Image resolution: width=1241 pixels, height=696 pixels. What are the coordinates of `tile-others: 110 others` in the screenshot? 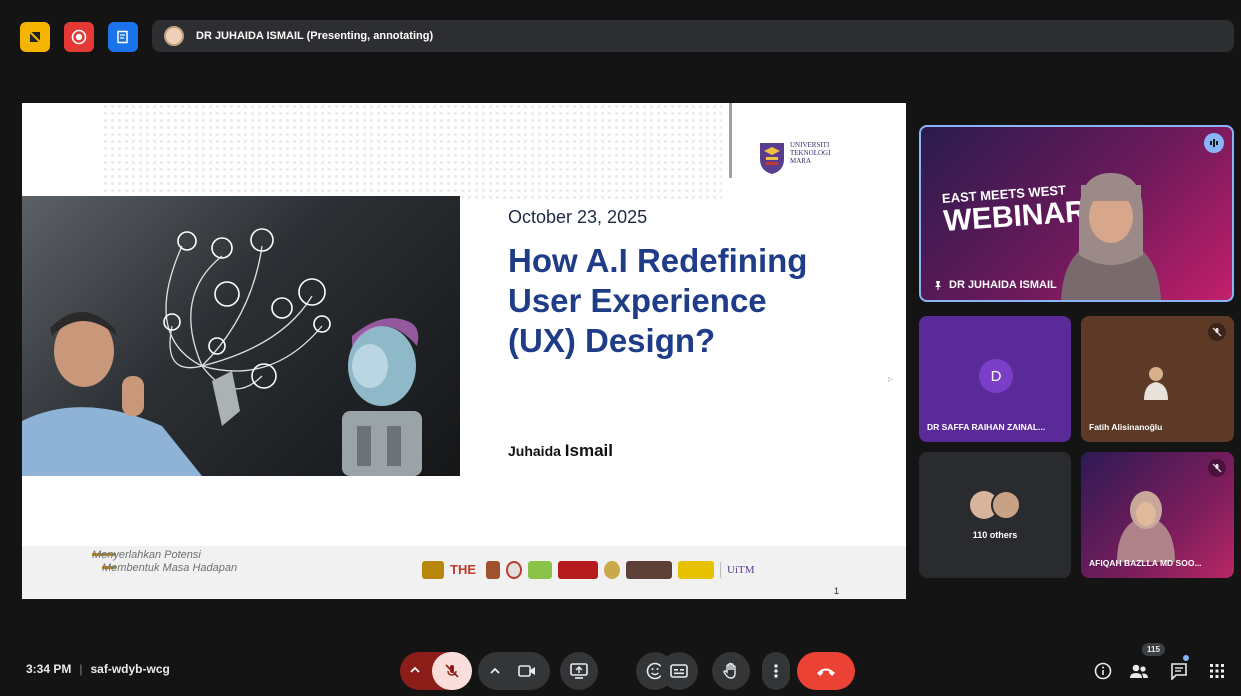 It's located at (995, 515).